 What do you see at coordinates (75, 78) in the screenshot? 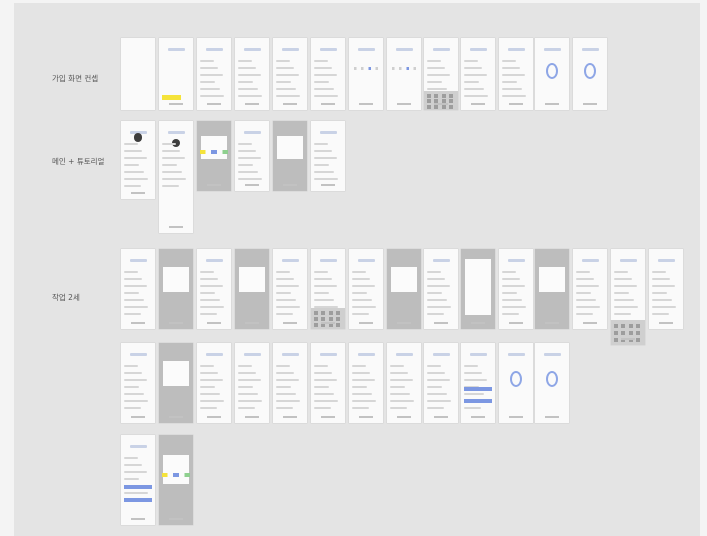
I see `section-label-signup: 가입 화면 컨셉` at bounding box center [75, 78].